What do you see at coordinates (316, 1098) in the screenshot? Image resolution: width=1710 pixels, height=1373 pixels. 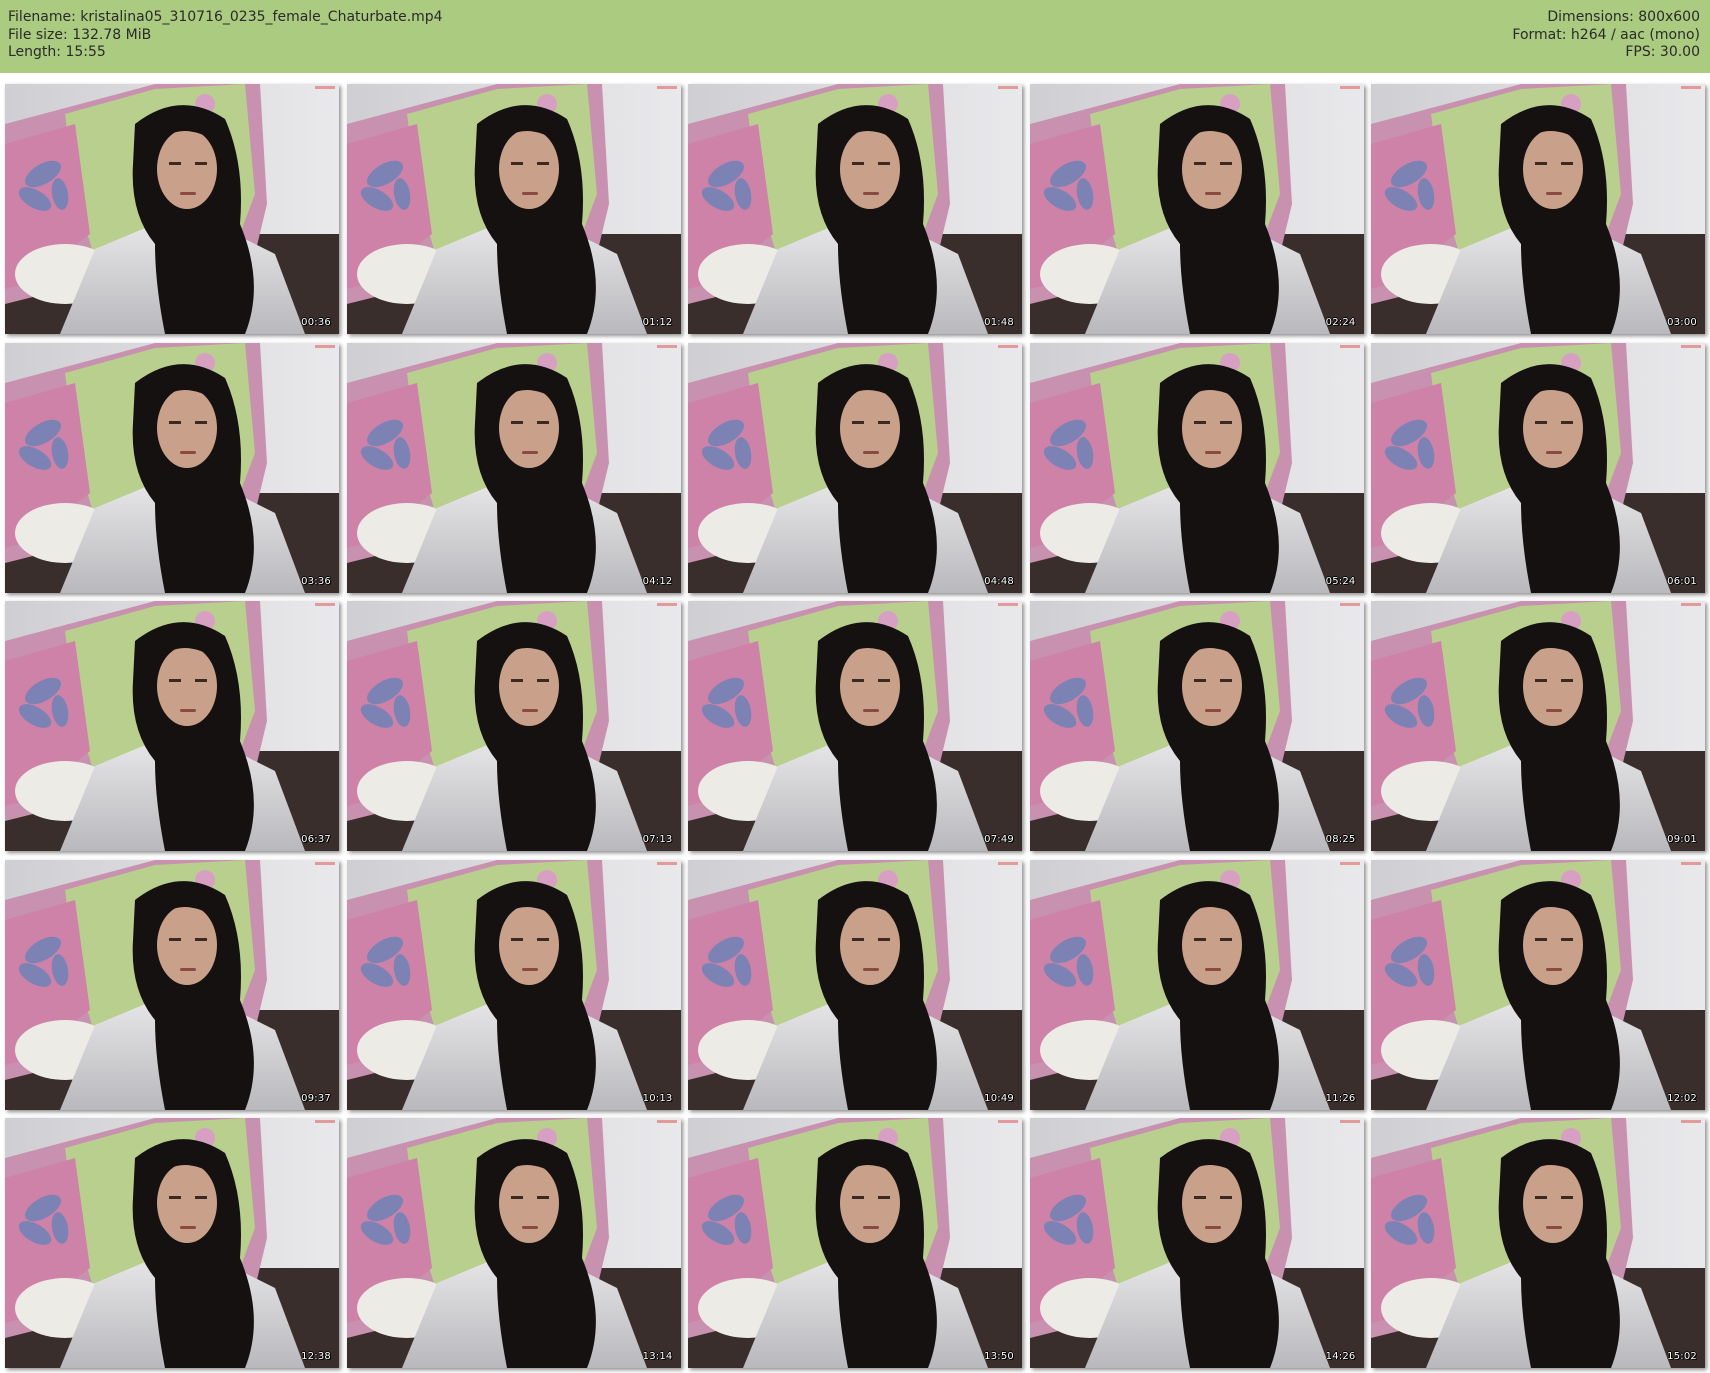 I see `timestamp-label: 09:37` at bounding box center [316, 1098].